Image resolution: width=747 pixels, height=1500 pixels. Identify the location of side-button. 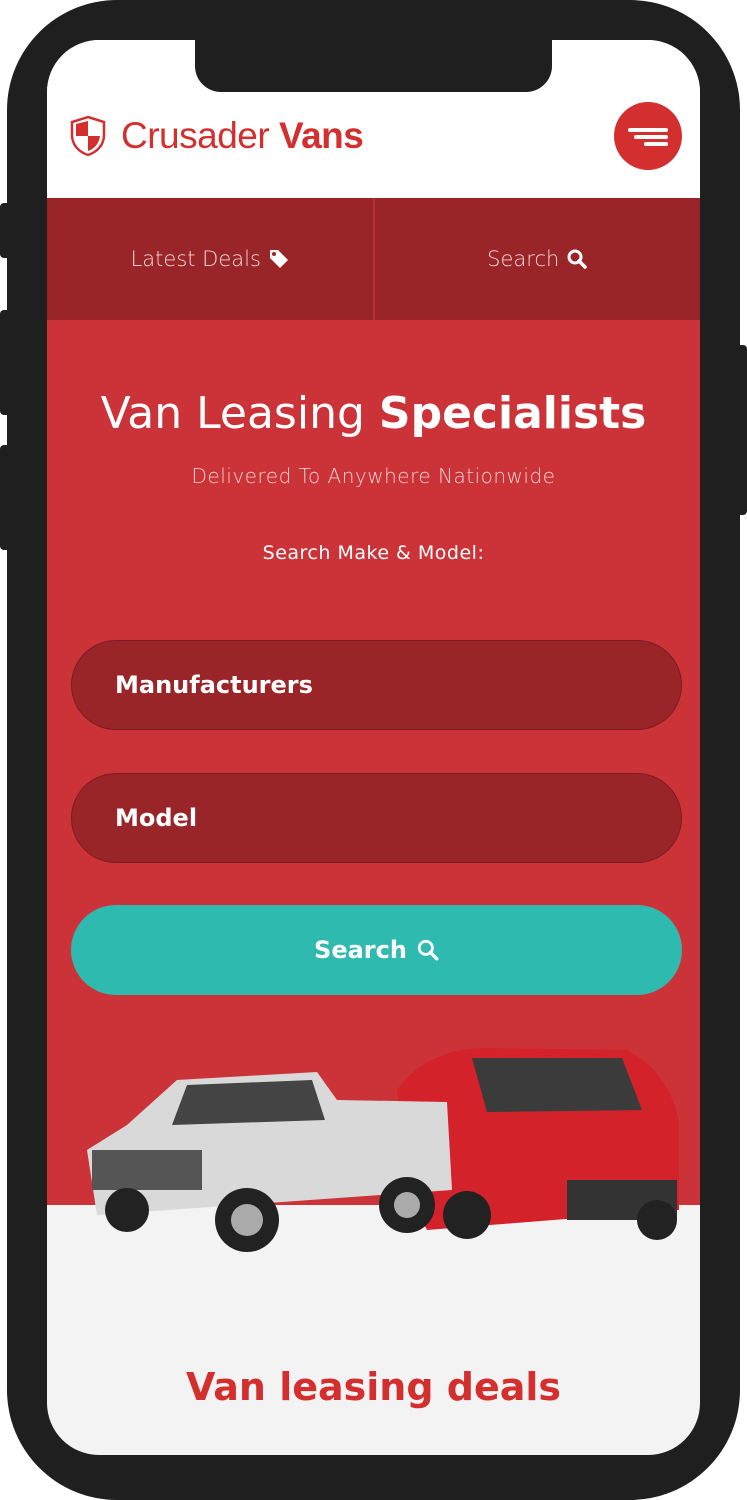
(5, 230).